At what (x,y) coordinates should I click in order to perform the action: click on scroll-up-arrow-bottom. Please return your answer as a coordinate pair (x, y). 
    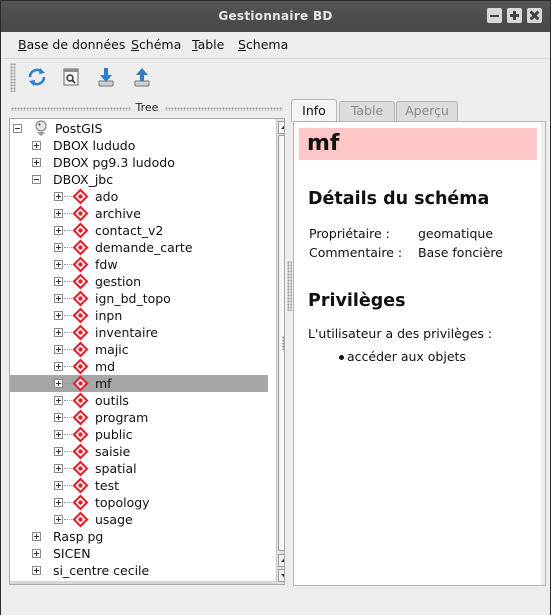
    Looking at the image, I should click on (281, 560).